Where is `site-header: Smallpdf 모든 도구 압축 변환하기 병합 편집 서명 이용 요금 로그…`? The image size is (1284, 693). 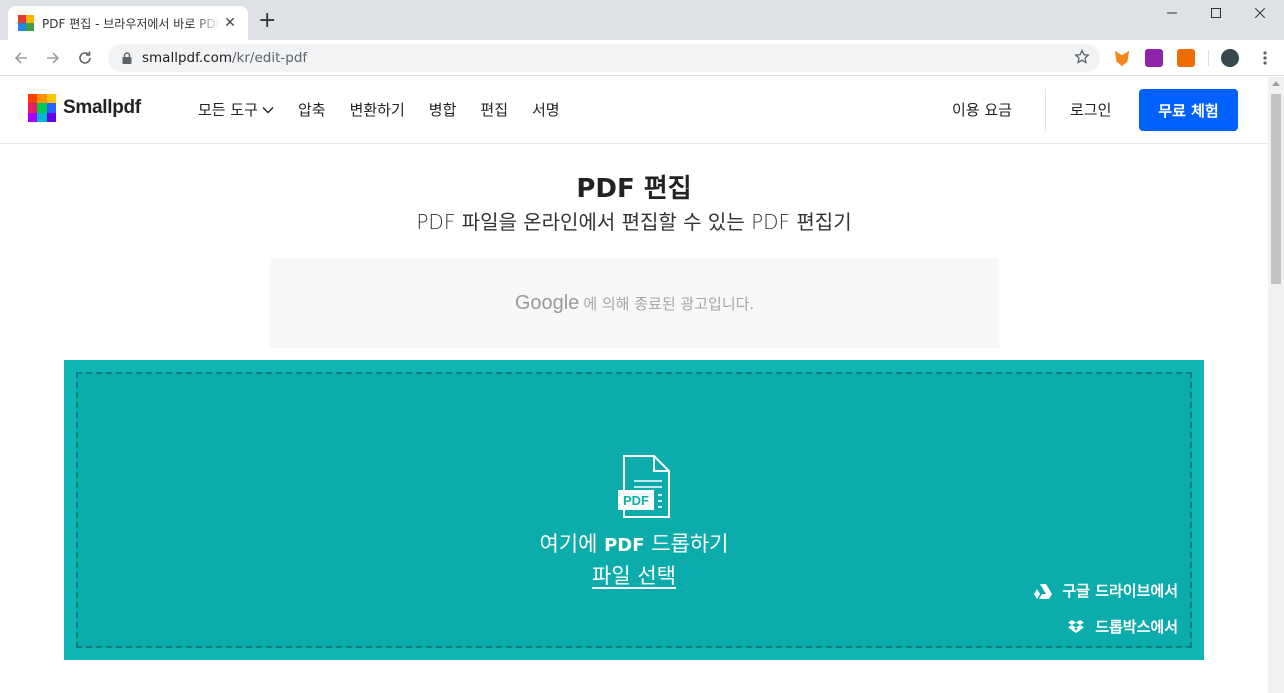
site-header: Smallpdf 모든 도구 압축 변환하기 병합 편집 서명 이용 요금 로그… is located at coordinates (634, 110).